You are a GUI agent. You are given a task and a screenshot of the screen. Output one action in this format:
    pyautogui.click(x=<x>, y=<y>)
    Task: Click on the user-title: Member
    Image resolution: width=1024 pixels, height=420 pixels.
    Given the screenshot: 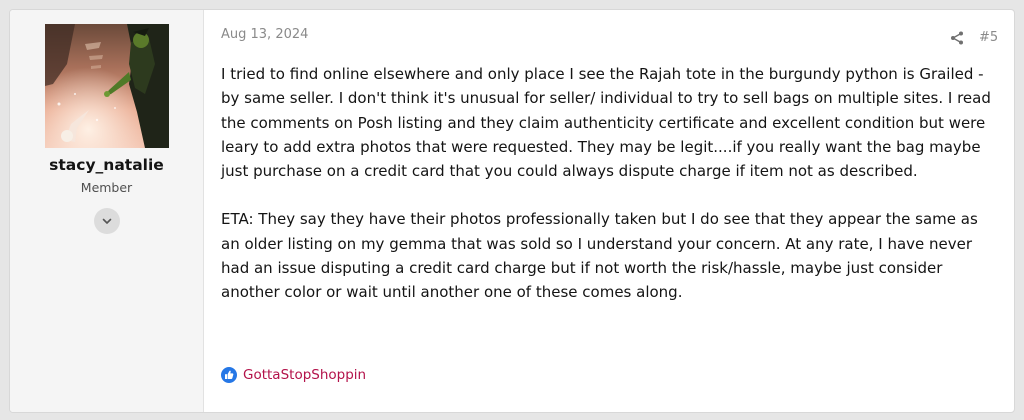 What is the action you would take?
    pyautogui.click(x=106, y=187)
    